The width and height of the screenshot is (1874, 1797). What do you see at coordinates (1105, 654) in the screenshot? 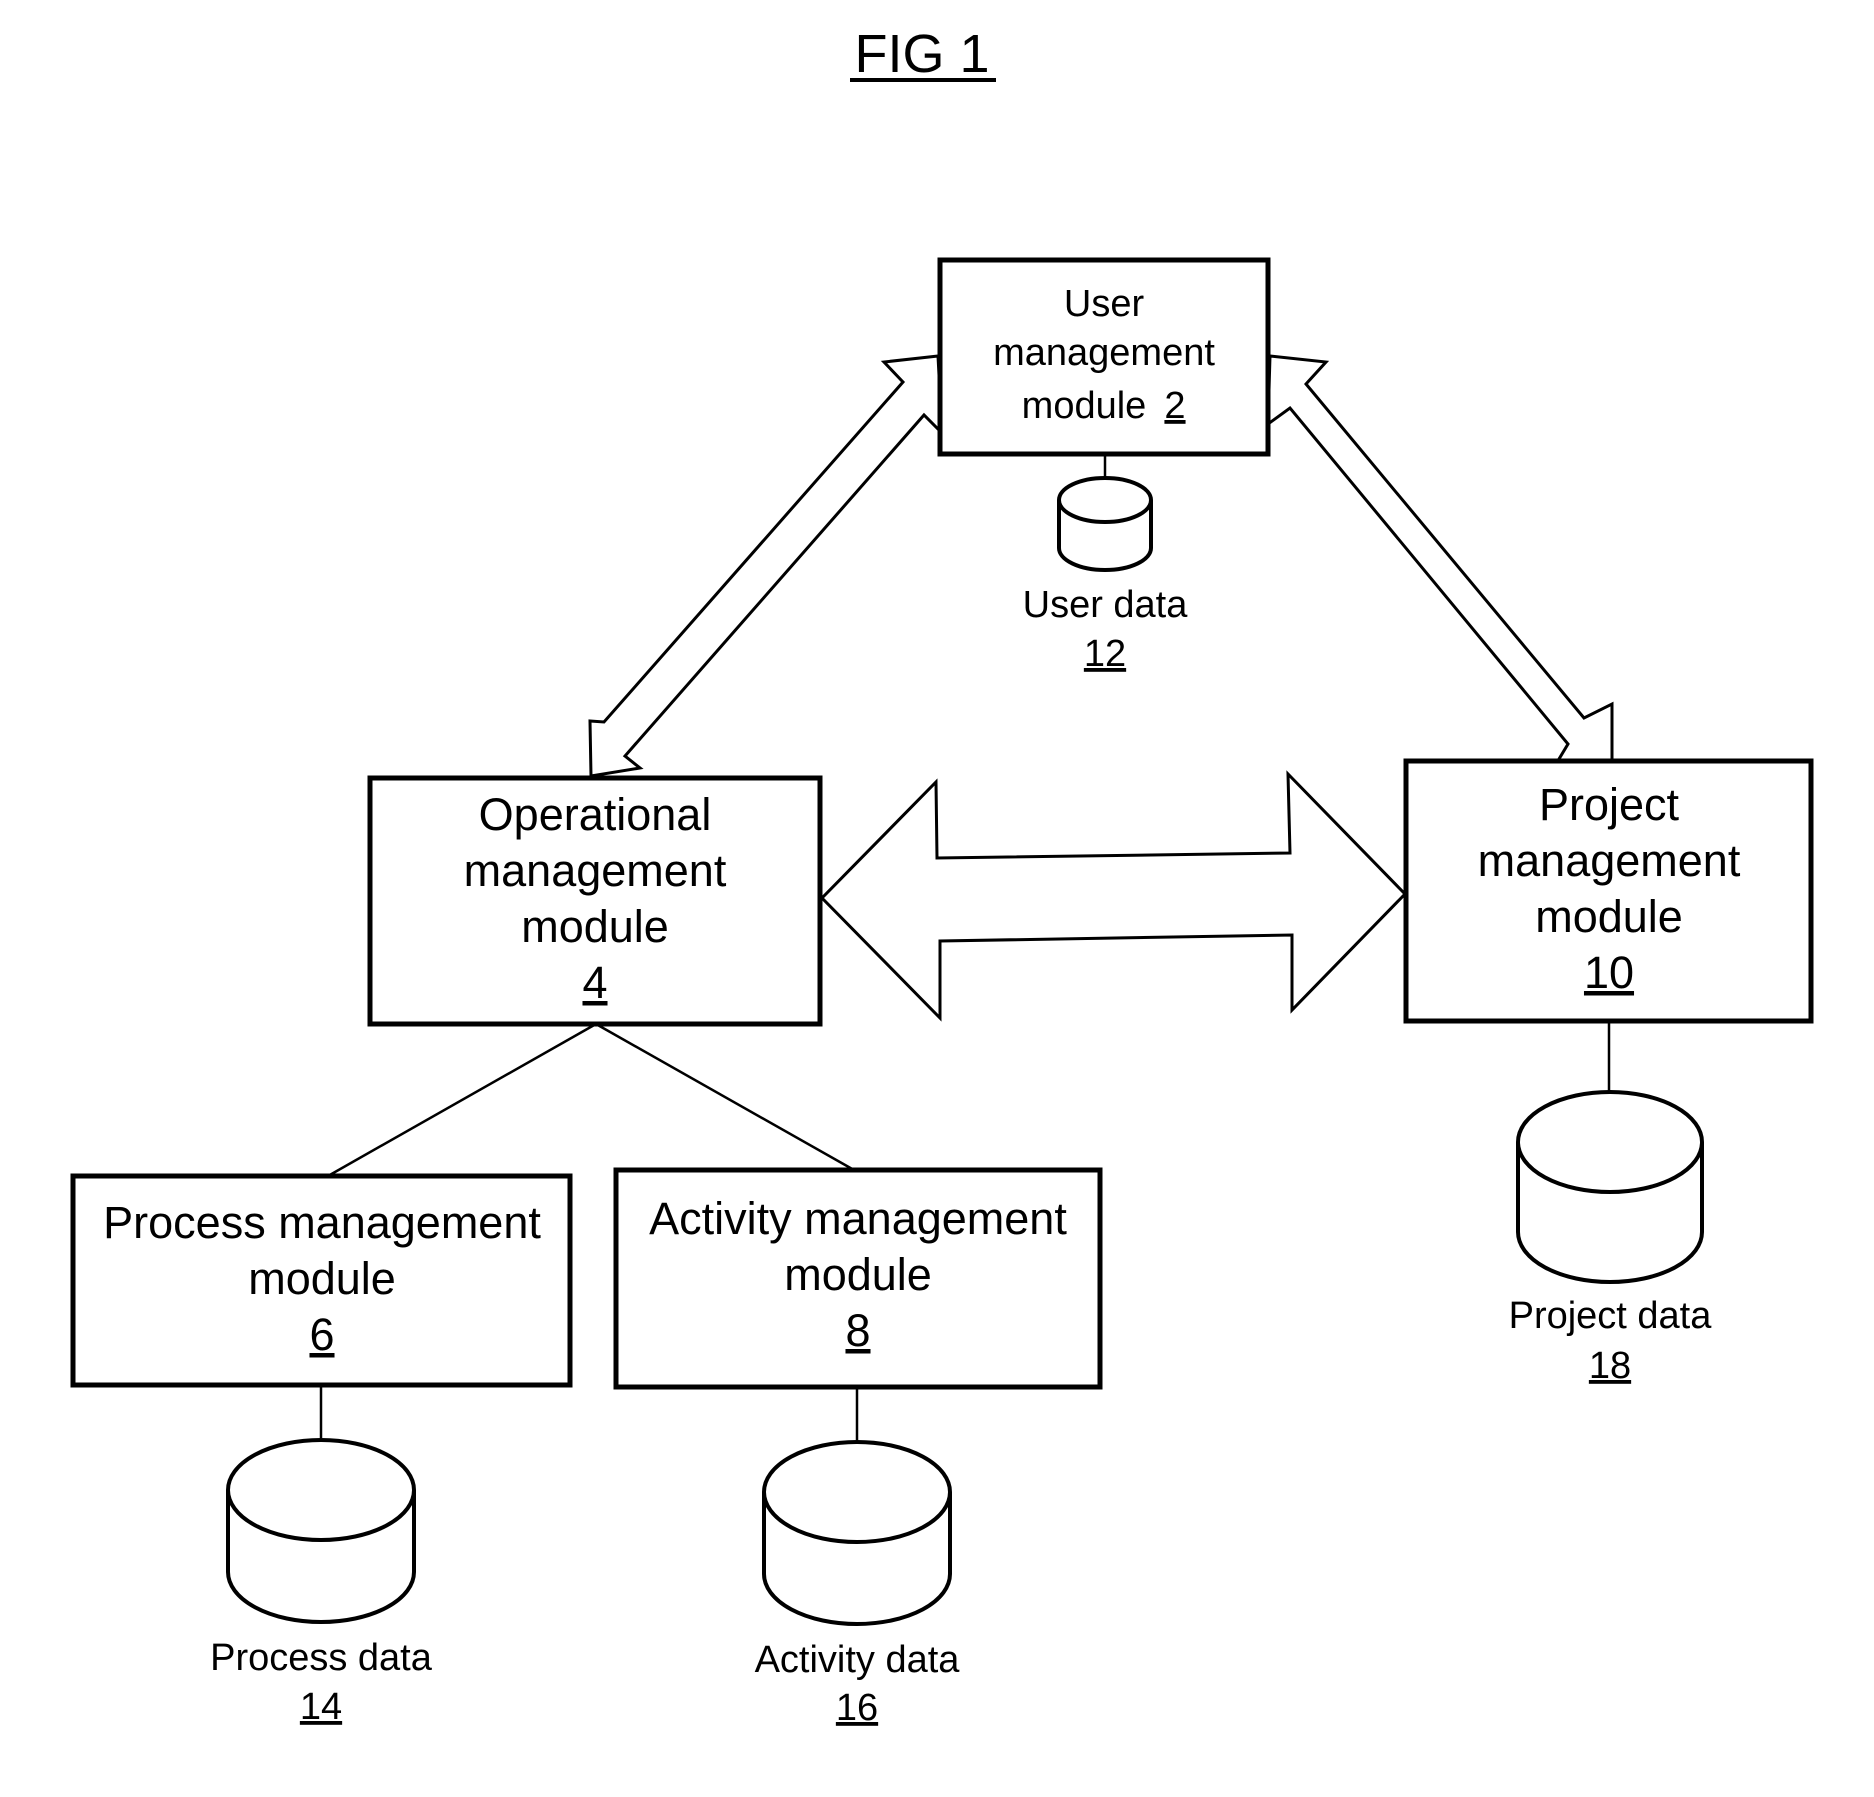
I see `user-data-ref: 12` at bounding box center [1105, 654].